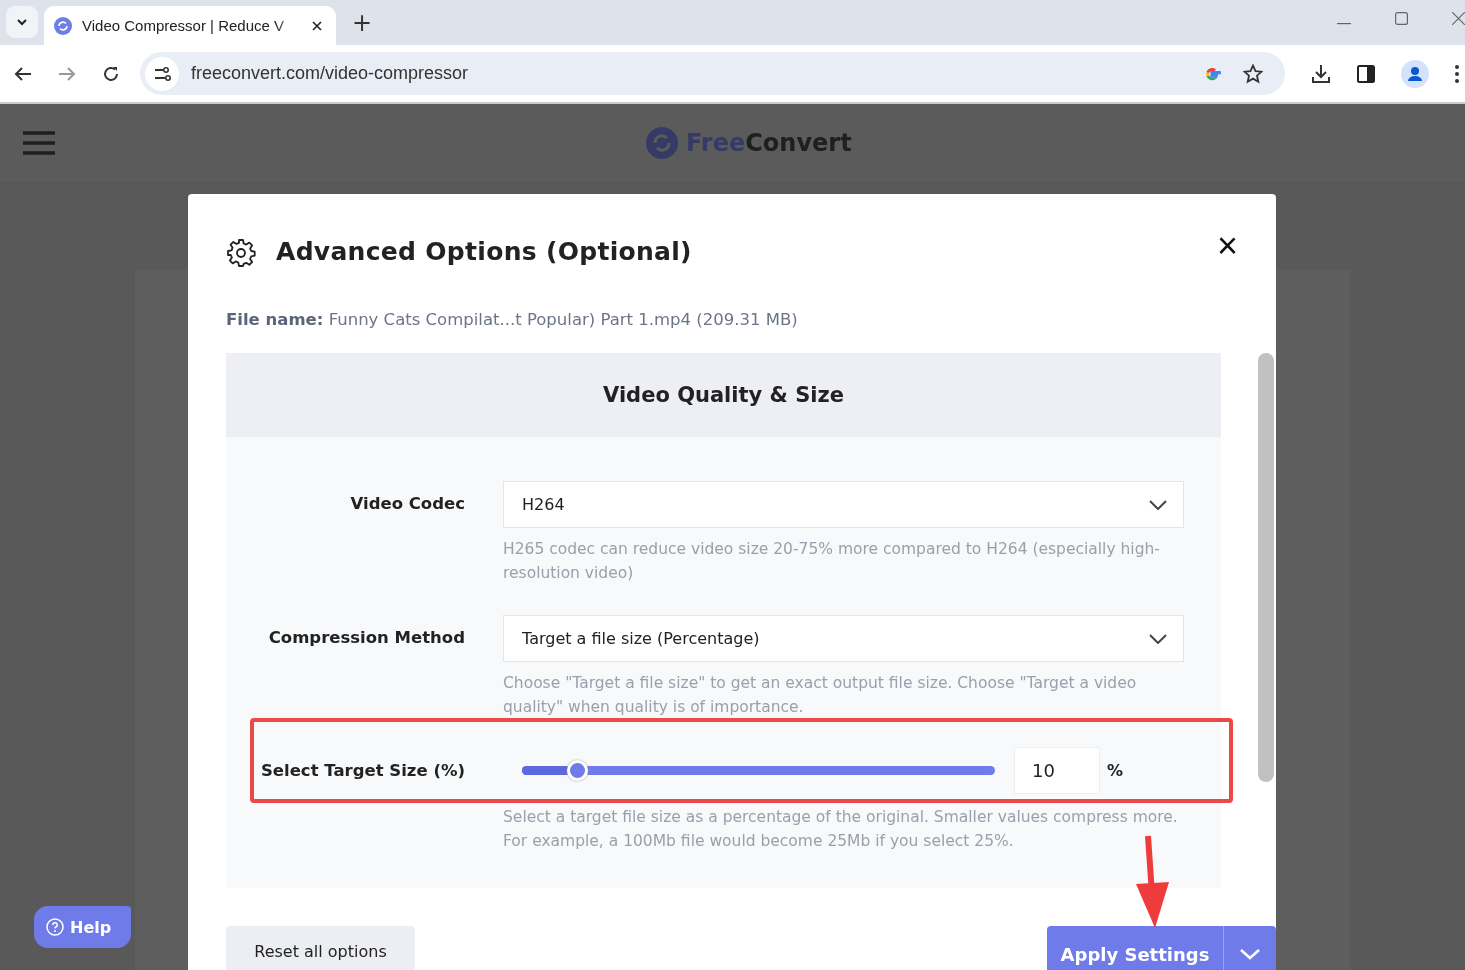 The height and width of the screenshot is (970, 1465). I want to click on field-label: Compression Method, so click(366, 638).